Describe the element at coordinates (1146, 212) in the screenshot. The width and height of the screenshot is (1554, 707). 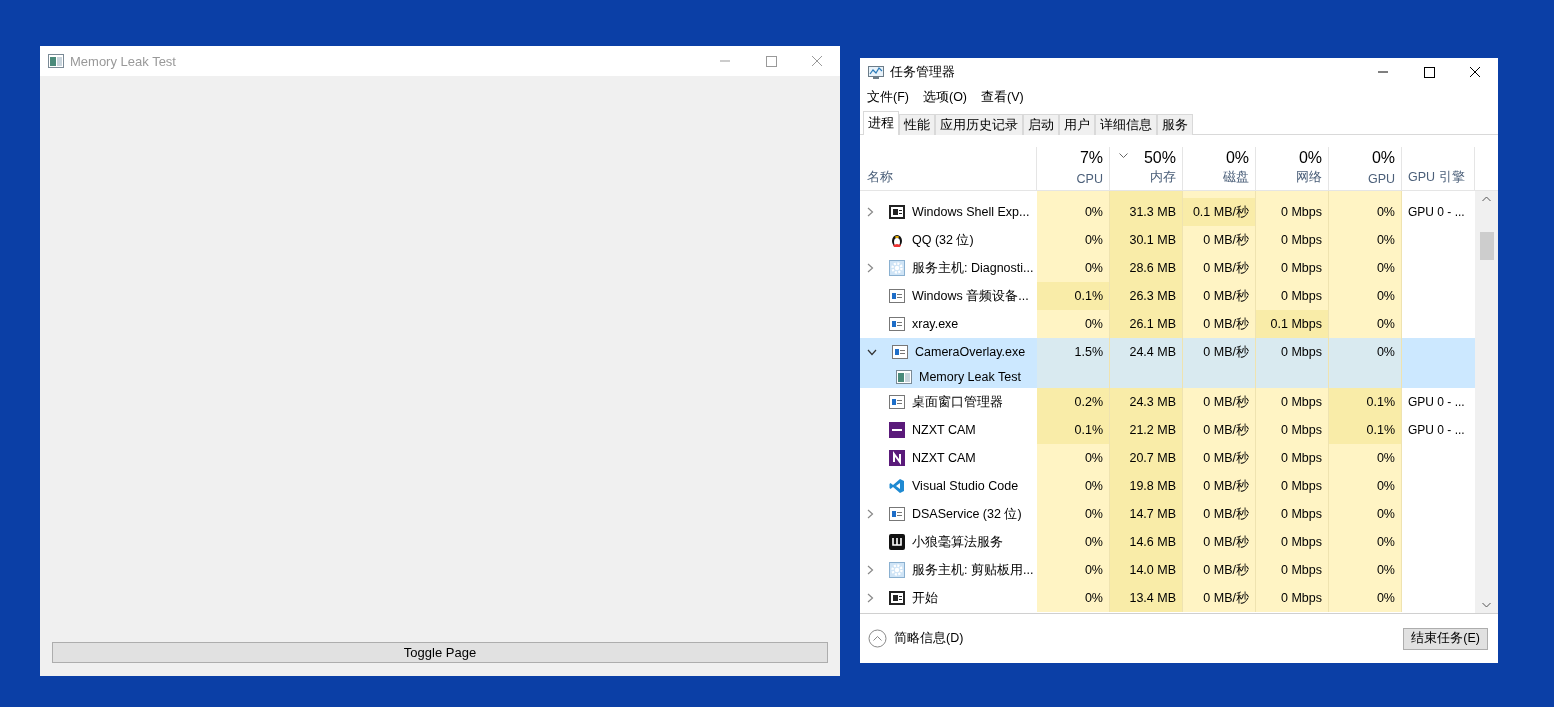
I see `table-cell: 31.3 MB` at that location.